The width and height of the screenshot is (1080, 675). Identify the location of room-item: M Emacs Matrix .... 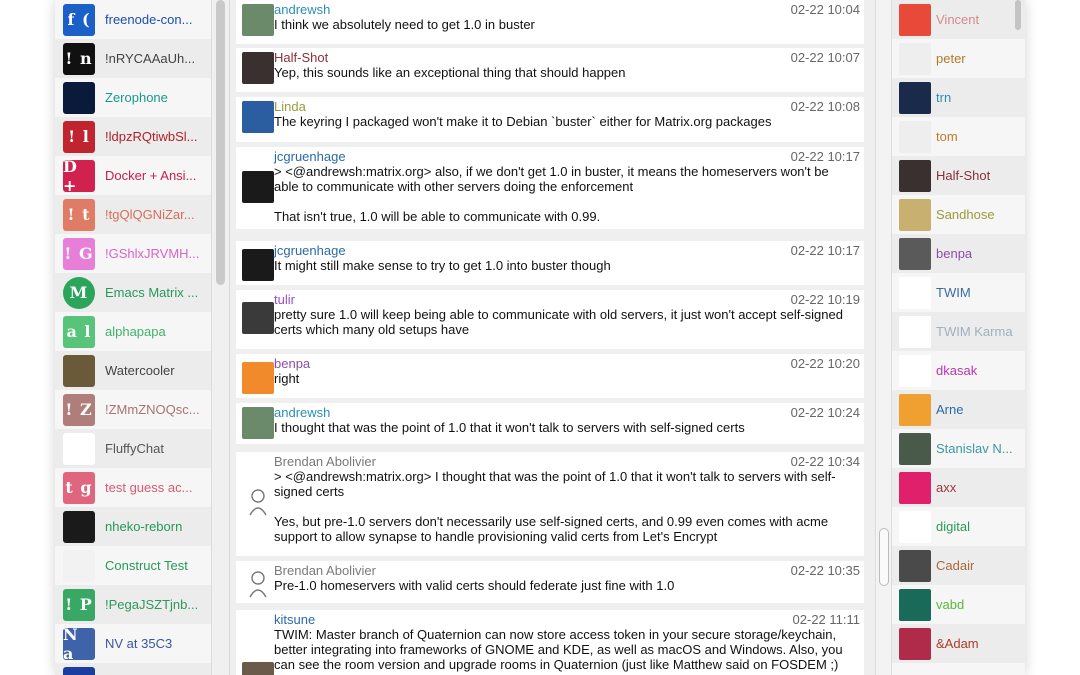
(133, 292).